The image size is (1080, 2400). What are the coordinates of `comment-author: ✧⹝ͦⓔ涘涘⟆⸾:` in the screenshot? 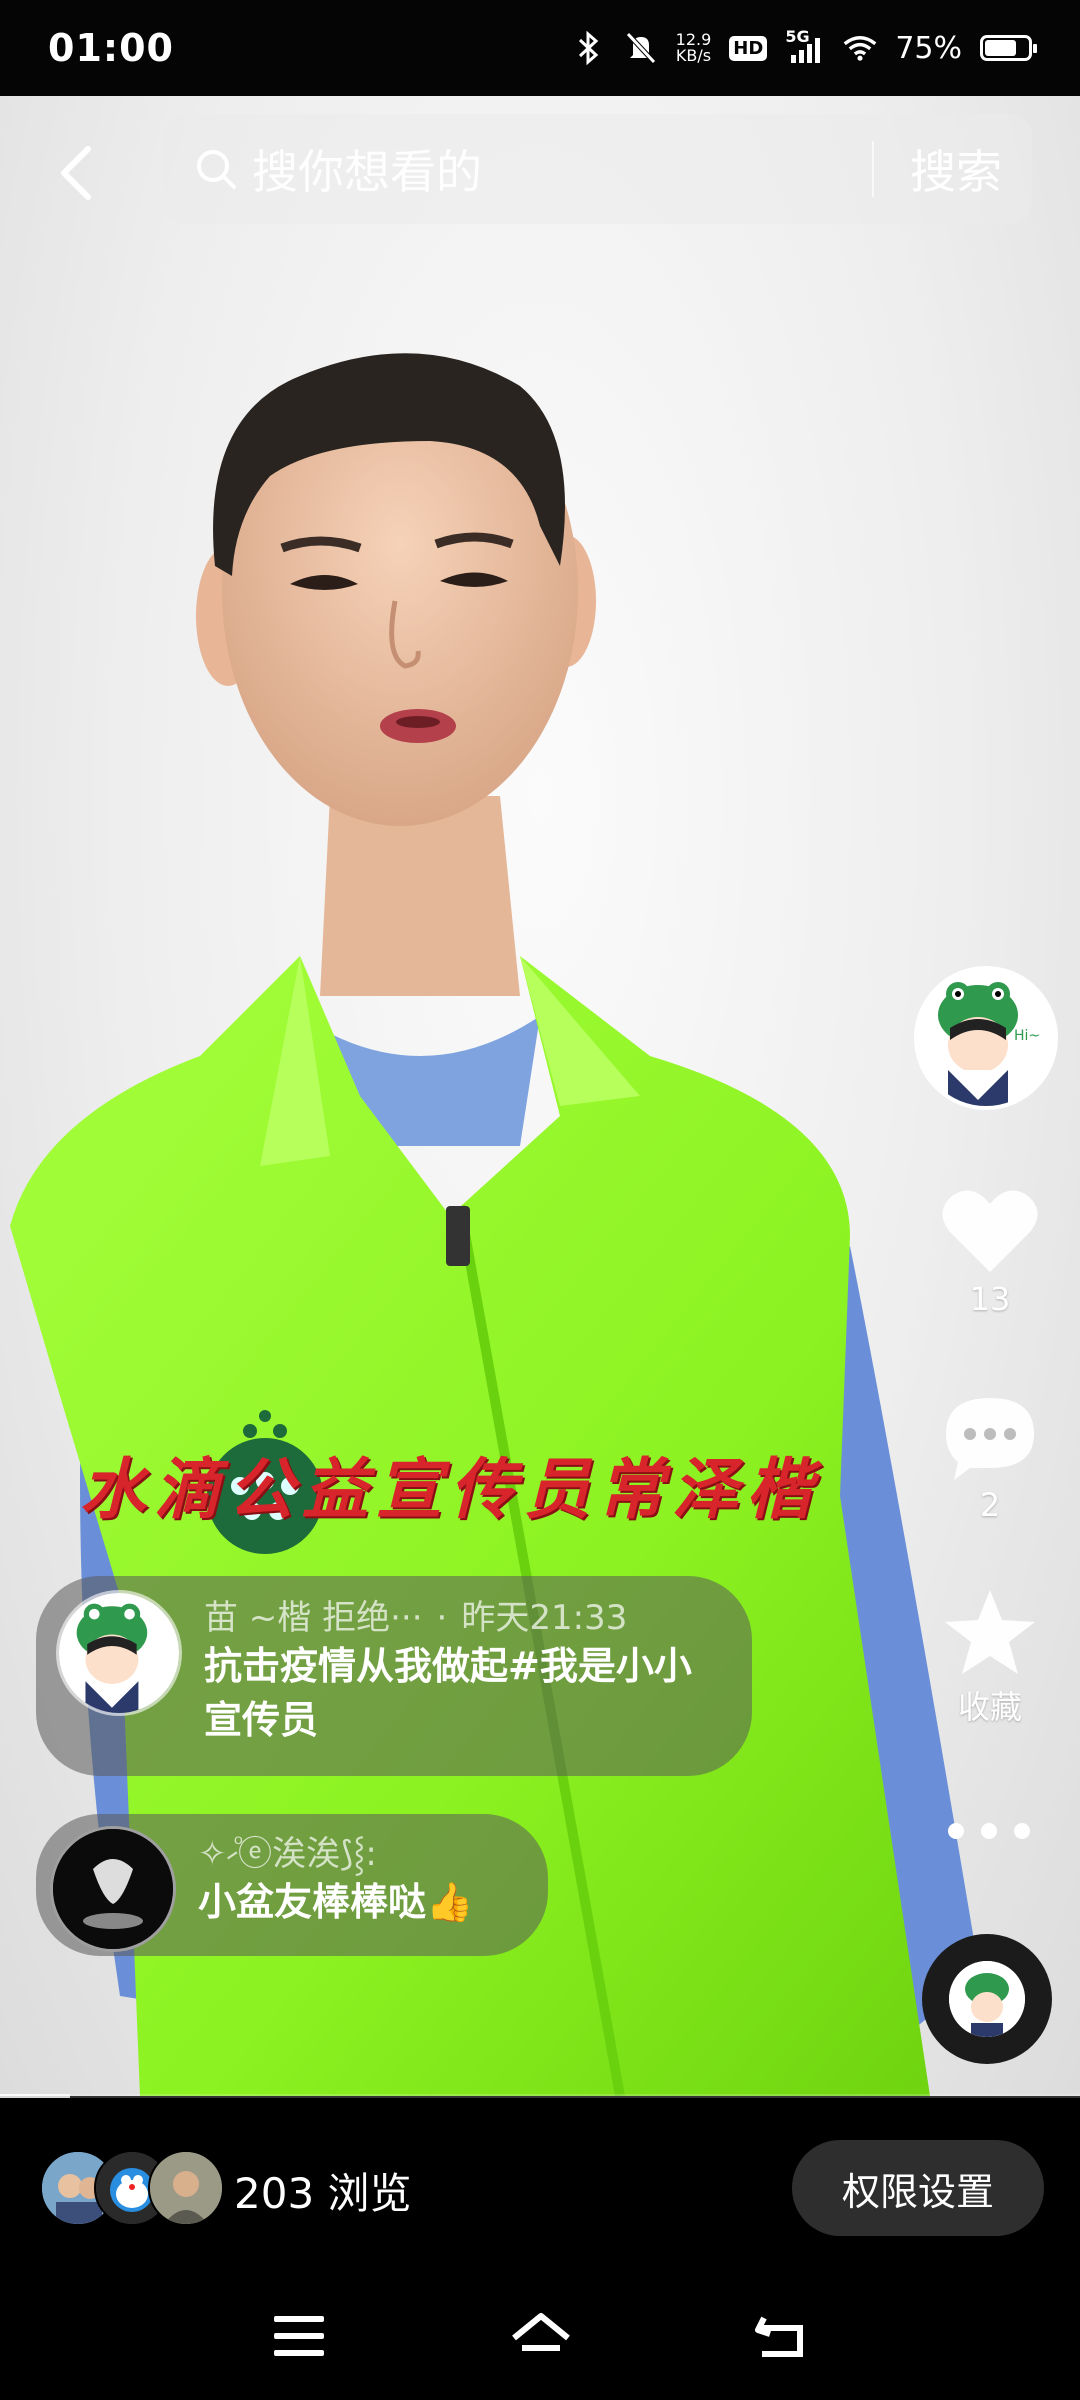 It's located at (335, 1850).